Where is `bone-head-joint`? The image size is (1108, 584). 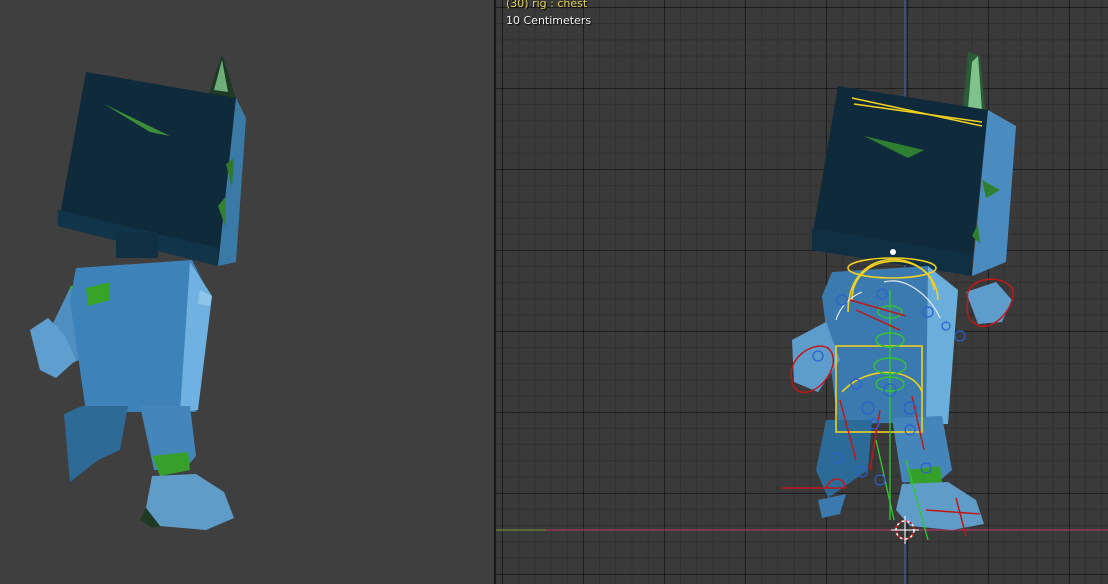
bone-head-joint is located at coordinates (893, 252).